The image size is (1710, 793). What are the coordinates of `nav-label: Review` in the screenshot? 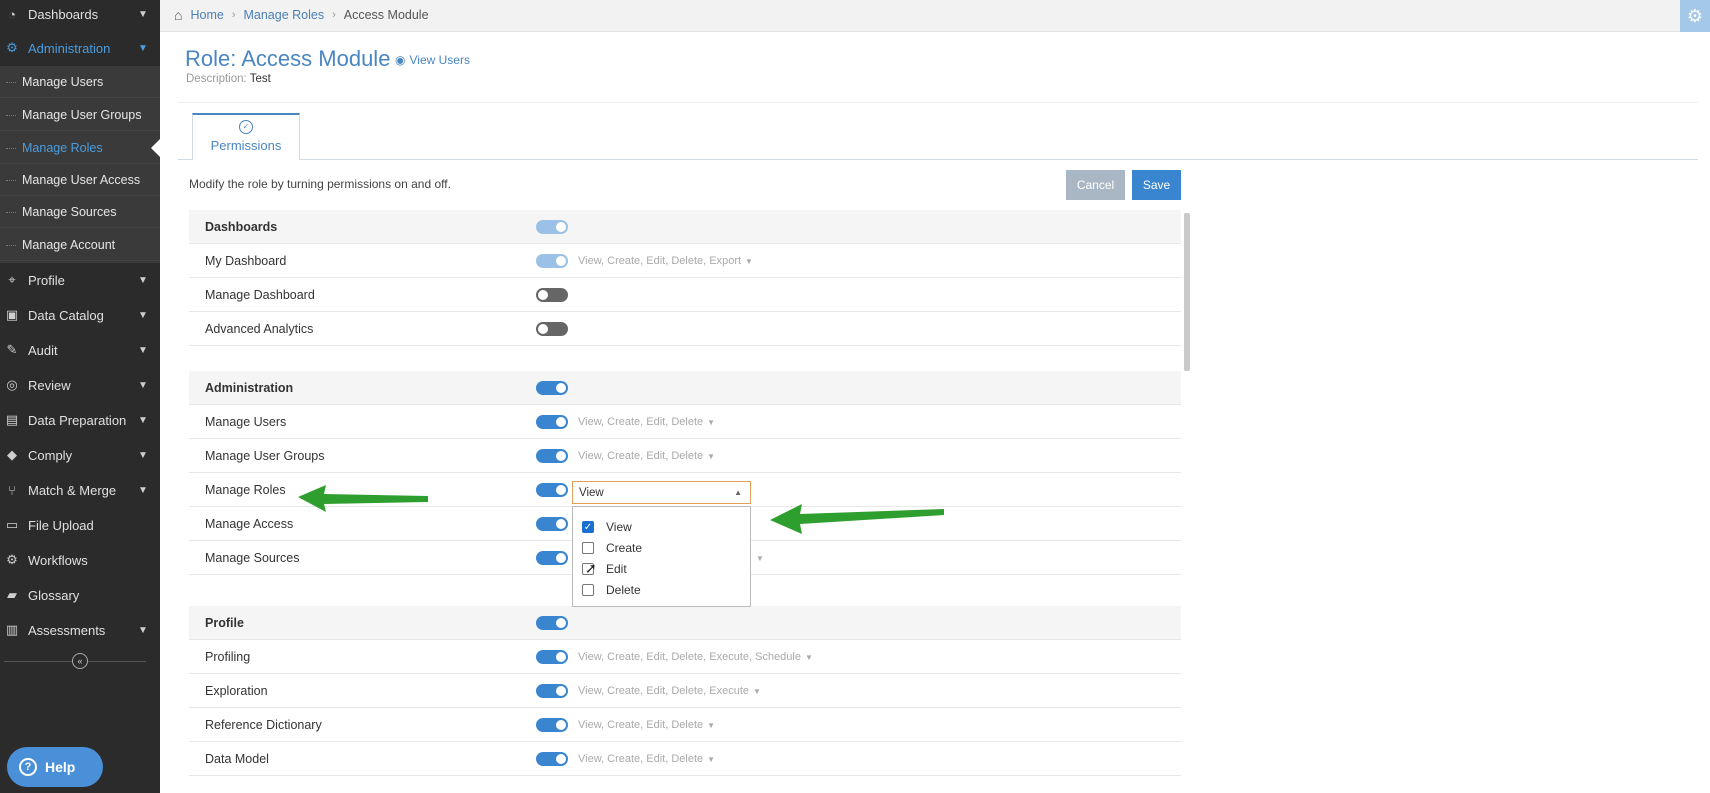 It's located at (49, 385).